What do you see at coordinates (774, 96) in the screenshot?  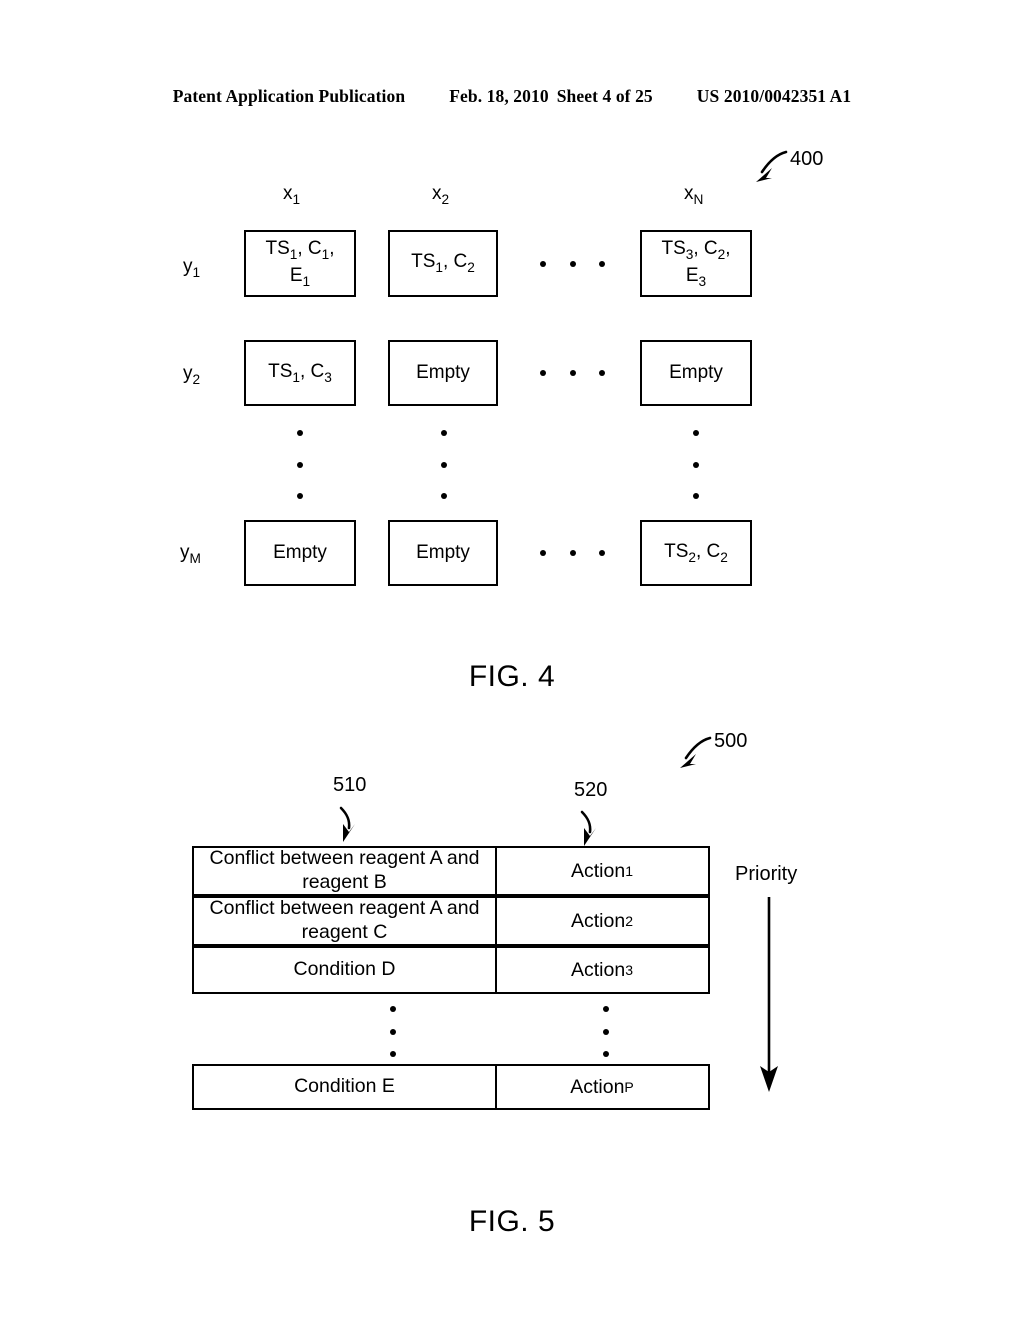 I see `patent-number: US 2010/0042351 A1` at bounding box center [774, 96].